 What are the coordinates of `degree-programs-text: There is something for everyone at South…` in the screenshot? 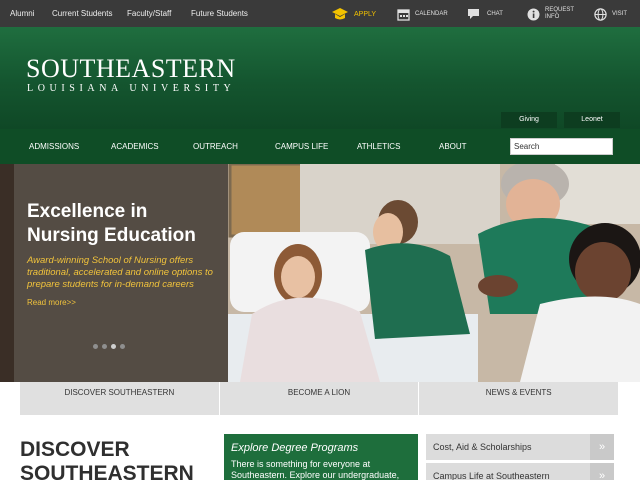 It's located at (315, 469).